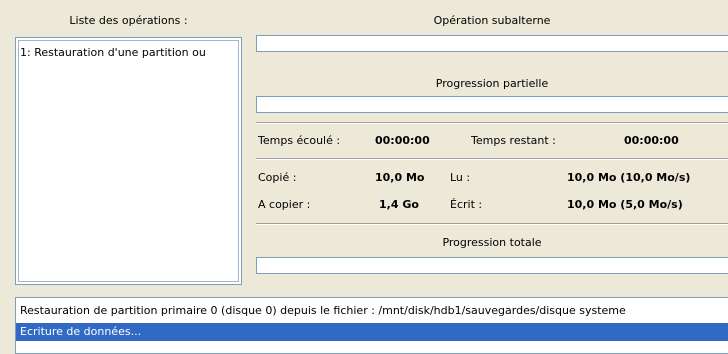  Describe the element at coordinates (492, 242) in the screenshot. I see `total-progress-heading: Progression totale` at that location.